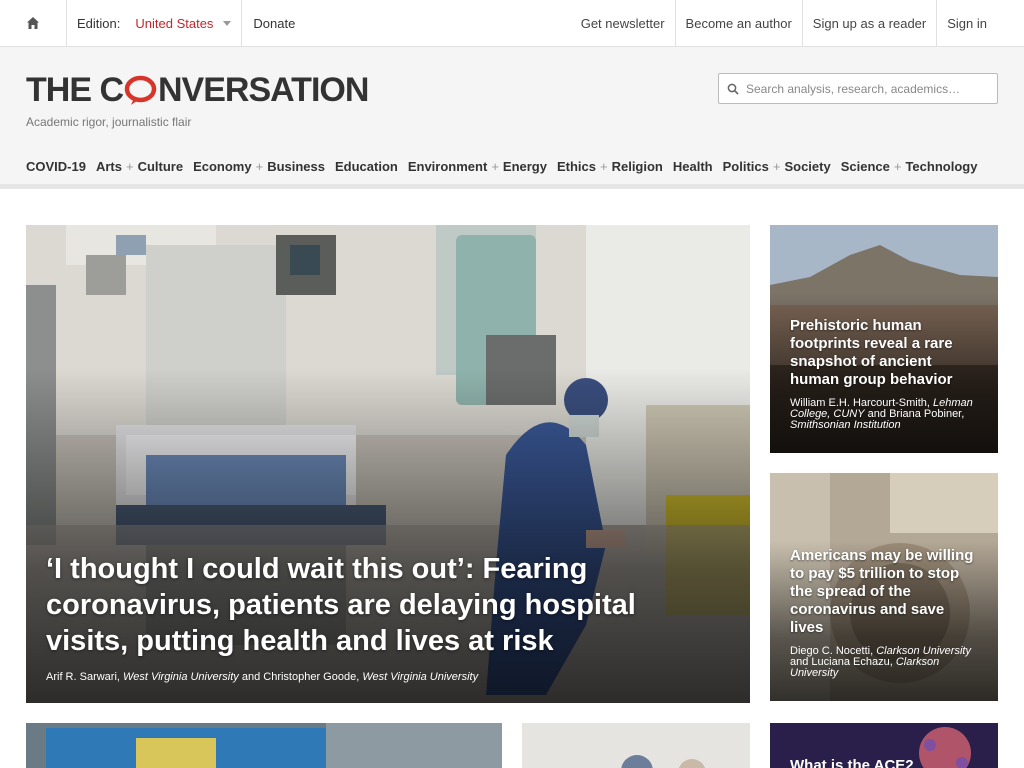 This screenshot has width=1024, height=768. What do you see at coordinates (75, 89) in the screenshot?
I see `logo-text-part1: THE C` at bounding box center [75, 89].